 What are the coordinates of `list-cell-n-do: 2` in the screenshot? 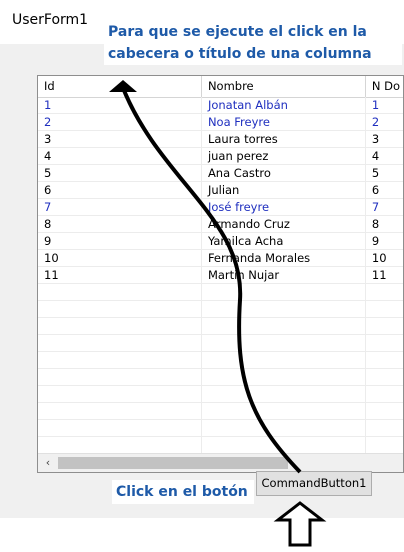 It's located at (375, 122).